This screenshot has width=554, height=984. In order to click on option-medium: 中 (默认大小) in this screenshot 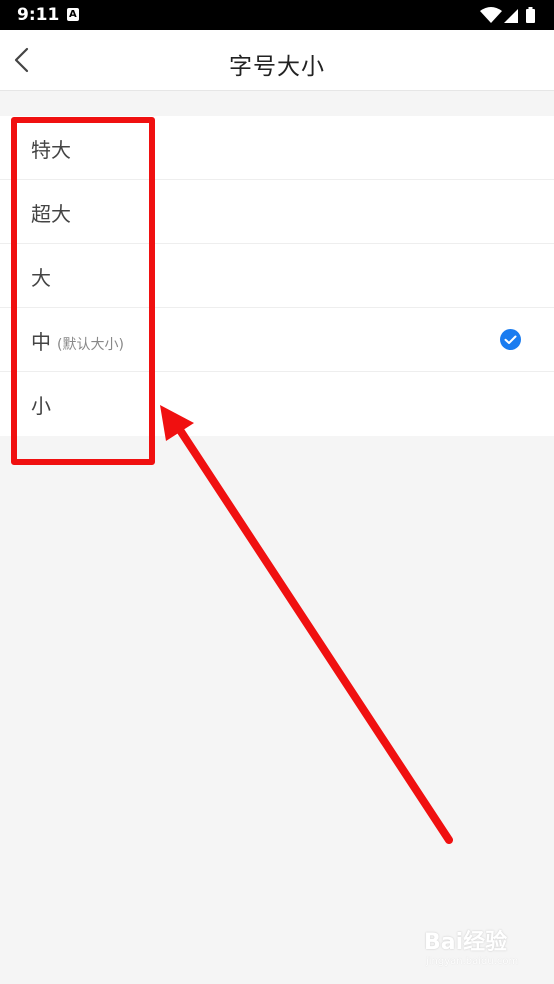, I will do `click(277, 340)`.